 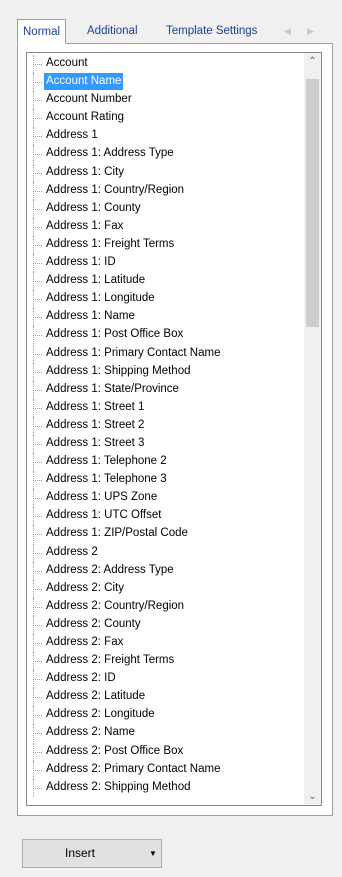 I want to click on tree-item: Account, so click(x=165, y=64).